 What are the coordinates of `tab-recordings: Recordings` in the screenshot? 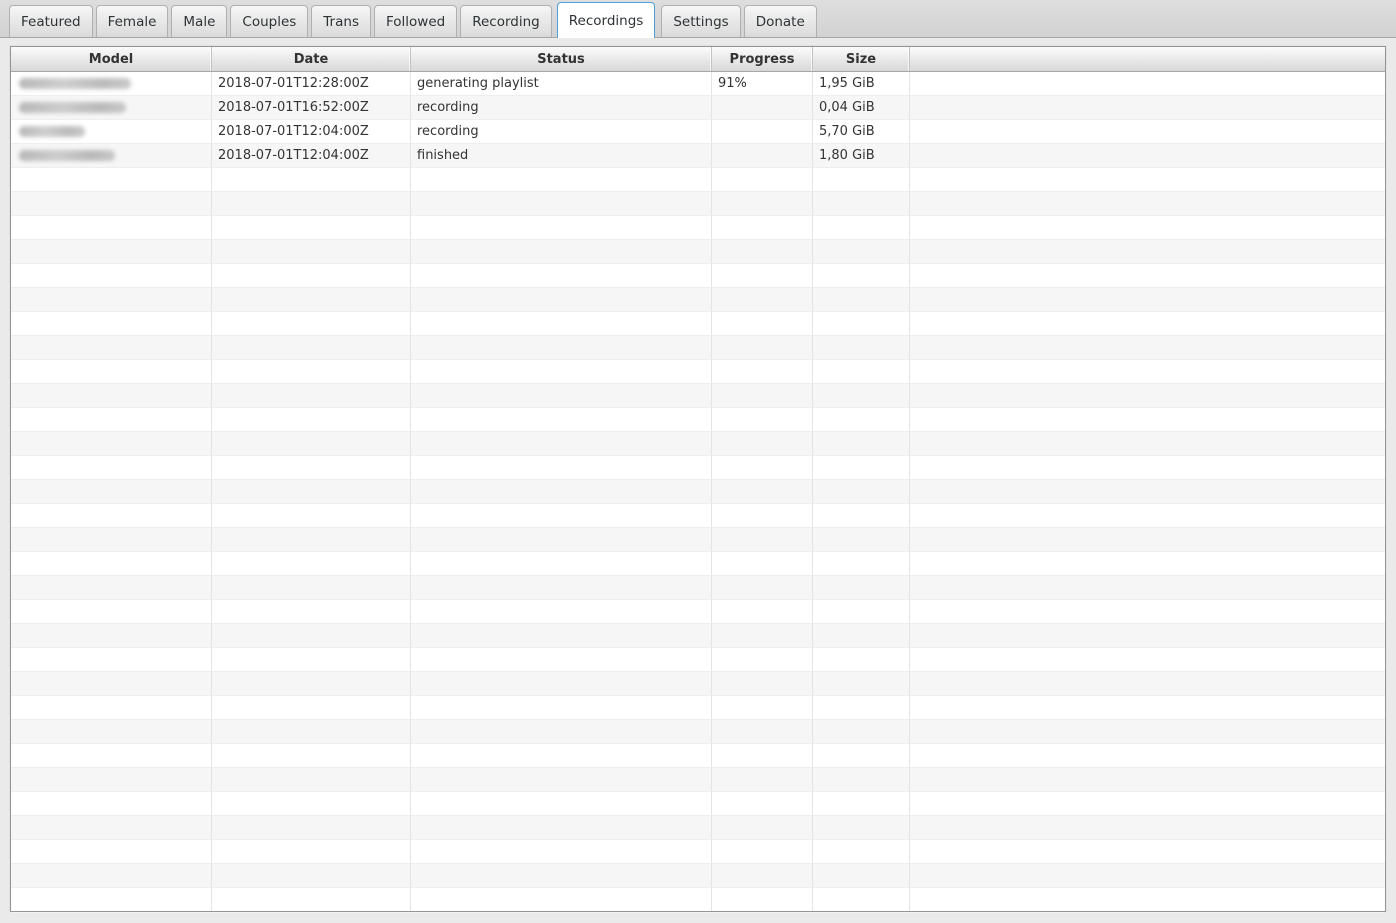 It's located at (606, 20).